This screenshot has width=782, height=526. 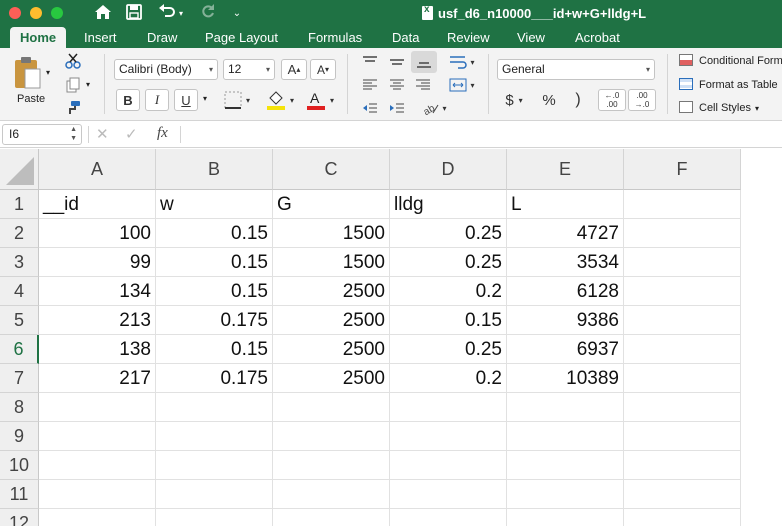 I want to click on cell-f3, so click(x=682, y=262).